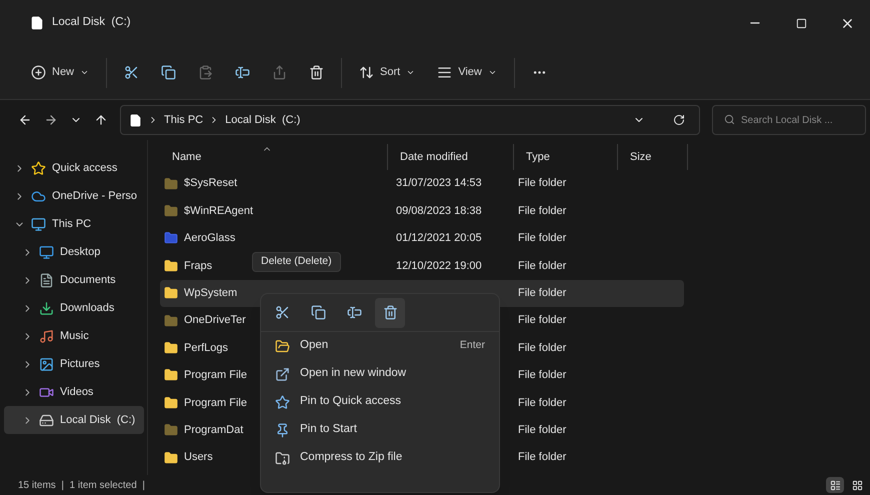 The width and height of the screenshot is (870, 495). I want to click on sidebar-item: This PC, so click(74, 224).